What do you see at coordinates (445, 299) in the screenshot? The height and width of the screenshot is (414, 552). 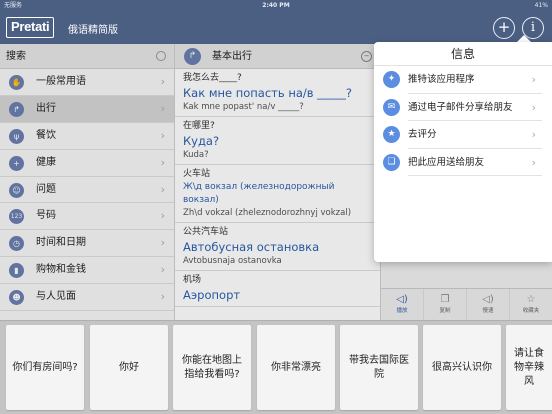 I see `copy-icon: ❐` at bounding box center [445, 299].